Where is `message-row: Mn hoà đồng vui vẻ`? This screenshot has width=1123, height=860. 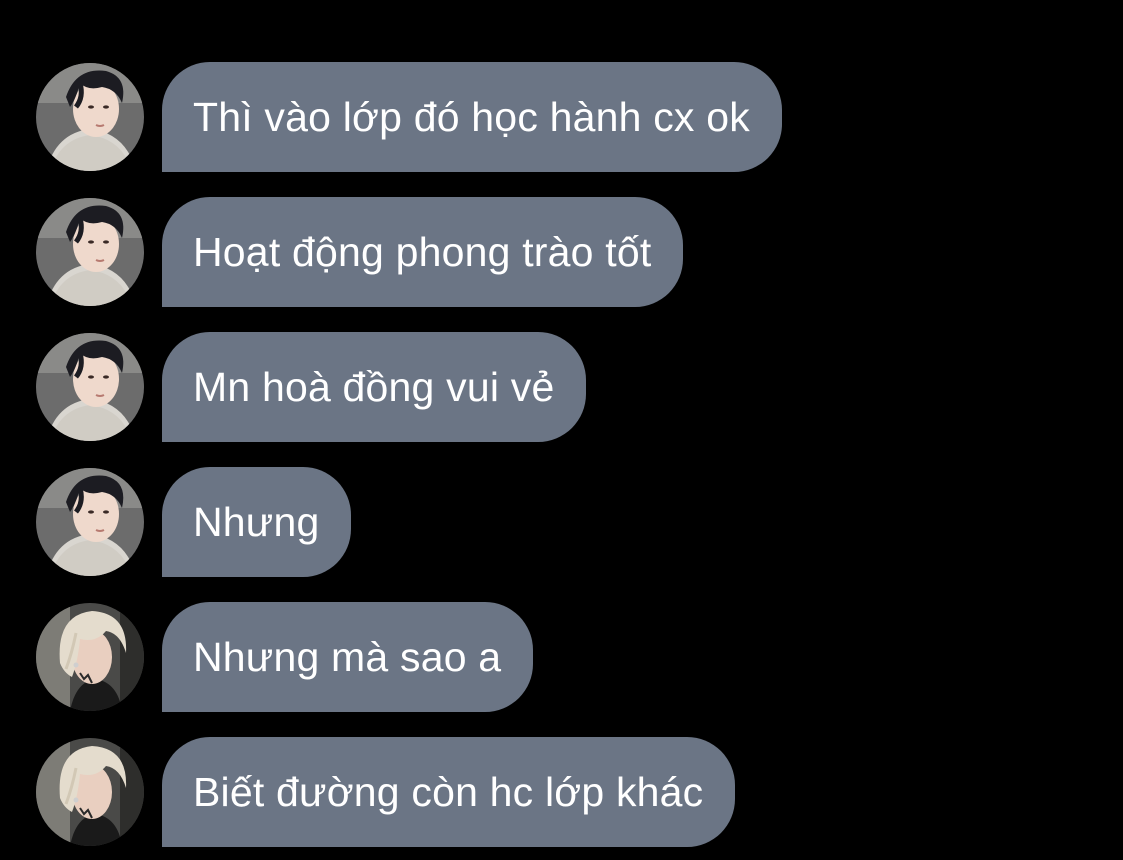 message-row: Mn hoà đồng vui vẻ is located at coordinates (311, 387).